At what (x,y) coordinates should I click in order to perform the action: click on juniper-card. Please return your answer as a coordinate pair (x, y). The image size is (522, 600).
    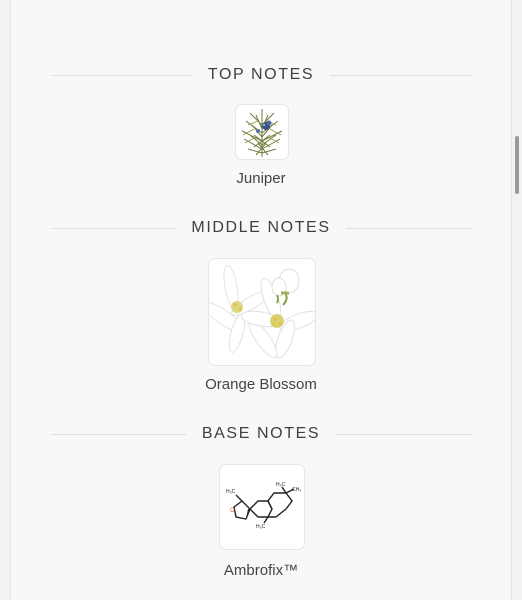
    Looking at the image, I should click on (262, 132).